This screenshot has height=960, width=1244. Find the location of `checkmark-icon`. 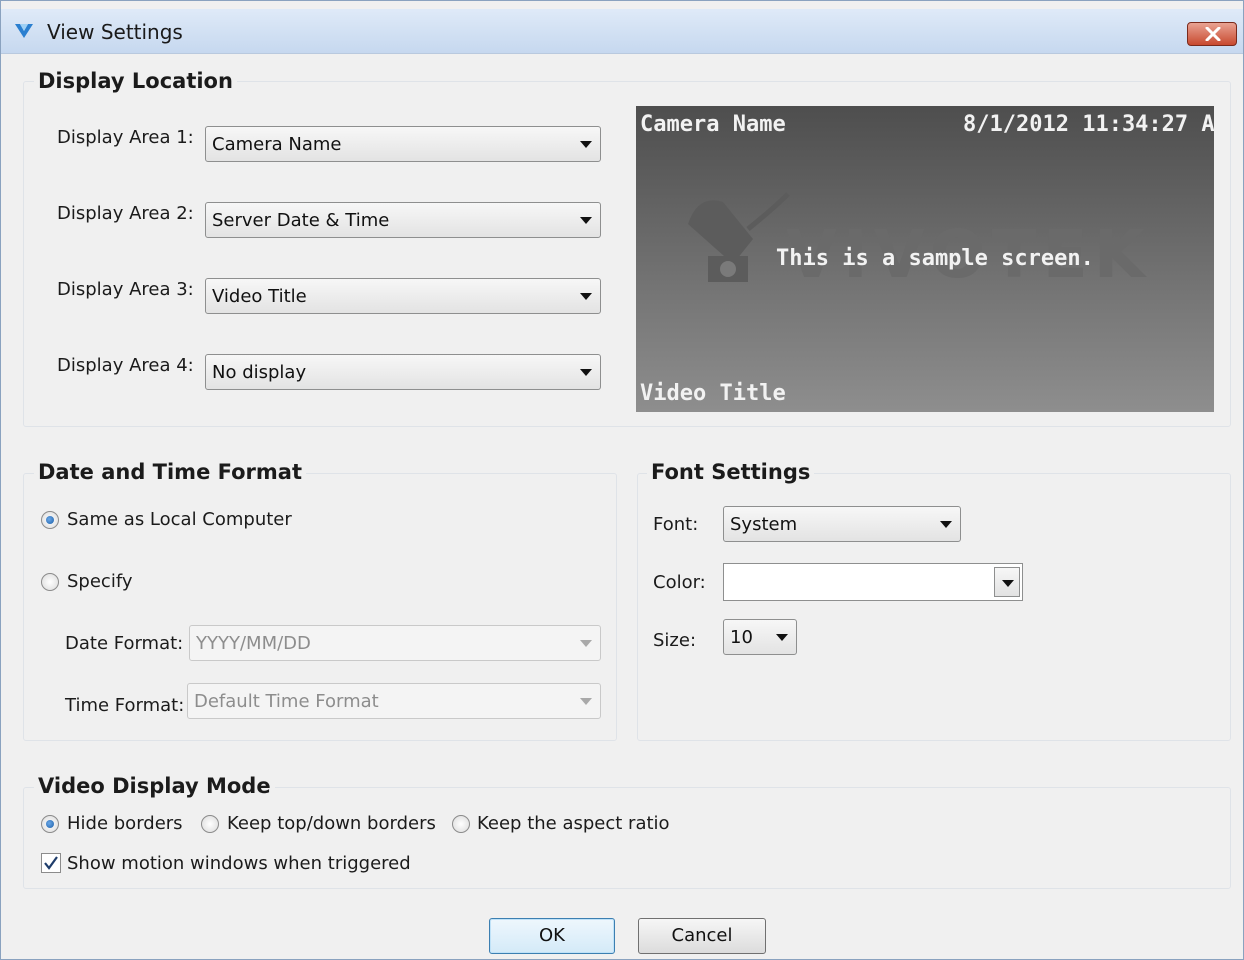

checkmark-icon is located at coordinates (51, 863).